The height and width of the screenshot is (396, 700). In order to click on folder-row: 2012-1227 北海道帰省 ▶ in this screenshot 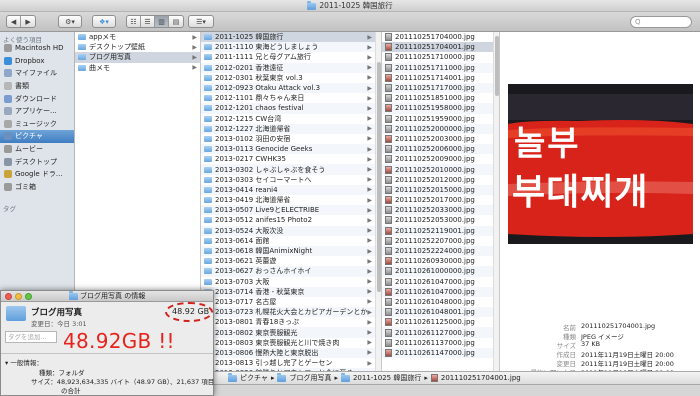, I will do `click(291, 128)`.